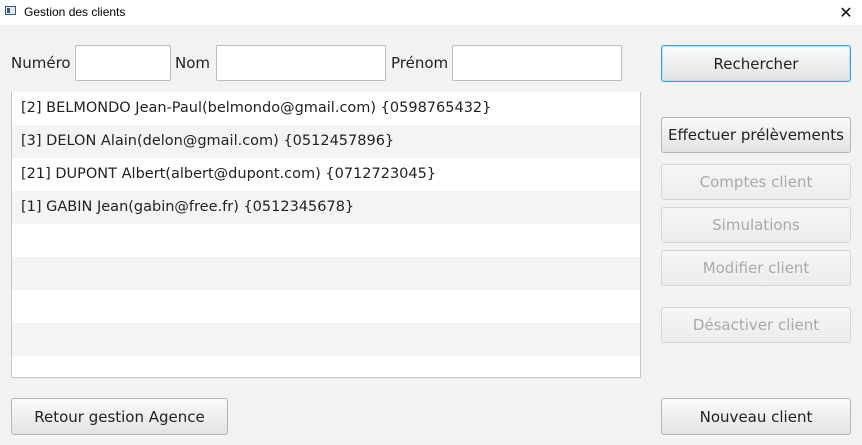 The image size is (862, 445). Describe the element at coordinates (756, 325) in the screenshot. I see `desactiver-client-button: Désactiver client` at that location.